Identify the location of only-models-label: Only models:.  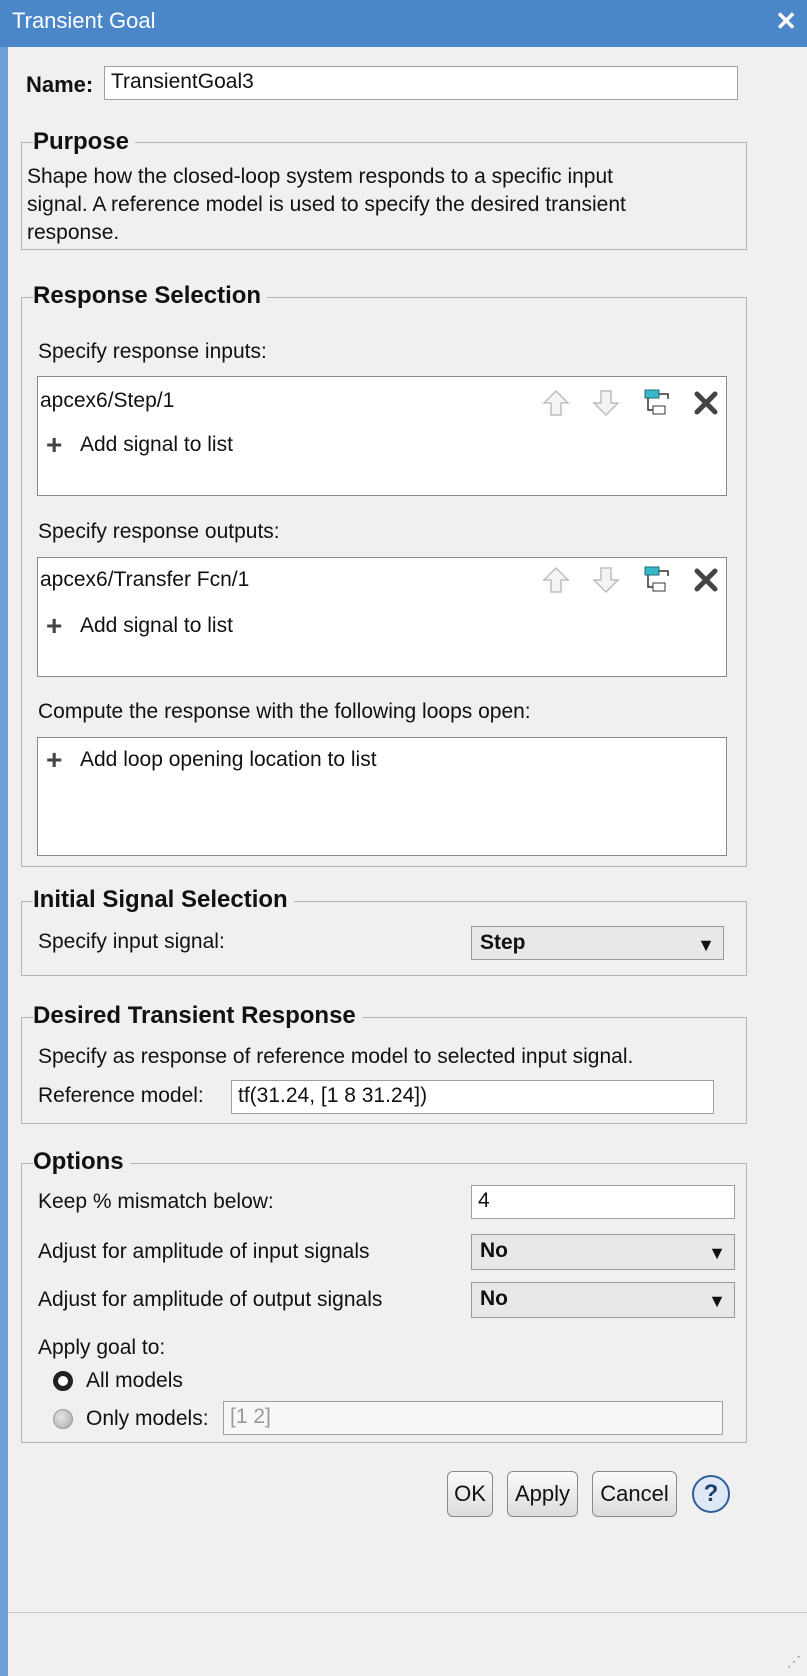
(147, 1418).